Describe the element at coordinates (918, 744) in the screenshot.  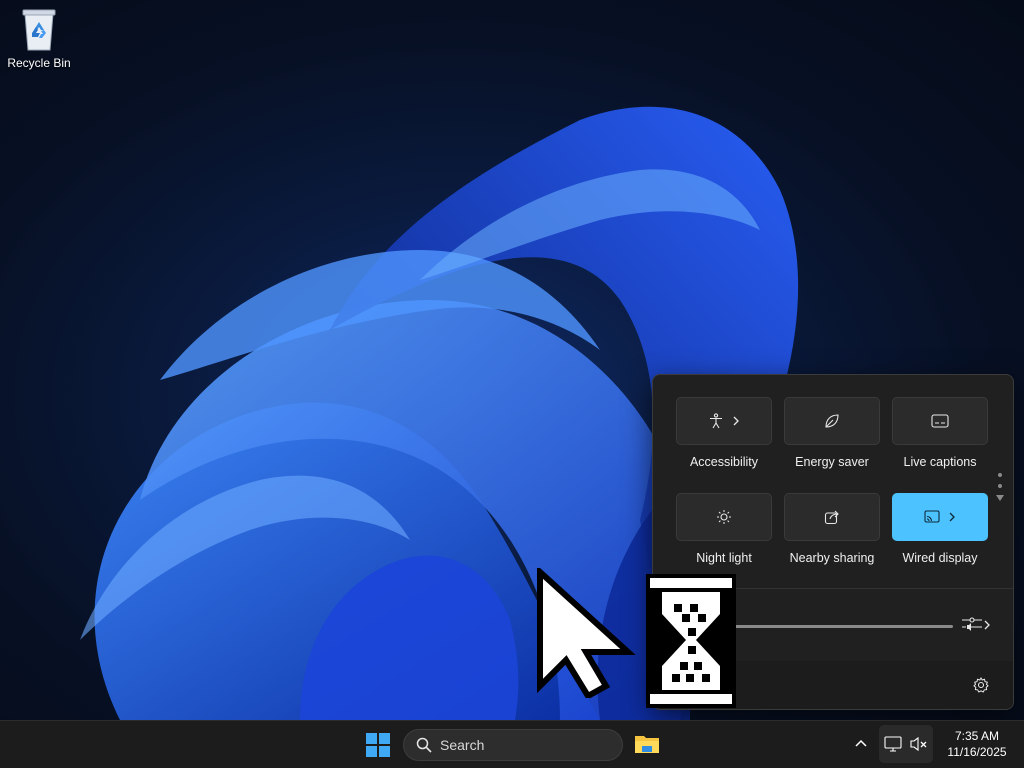
I see `volume-muted-icon` at that location.